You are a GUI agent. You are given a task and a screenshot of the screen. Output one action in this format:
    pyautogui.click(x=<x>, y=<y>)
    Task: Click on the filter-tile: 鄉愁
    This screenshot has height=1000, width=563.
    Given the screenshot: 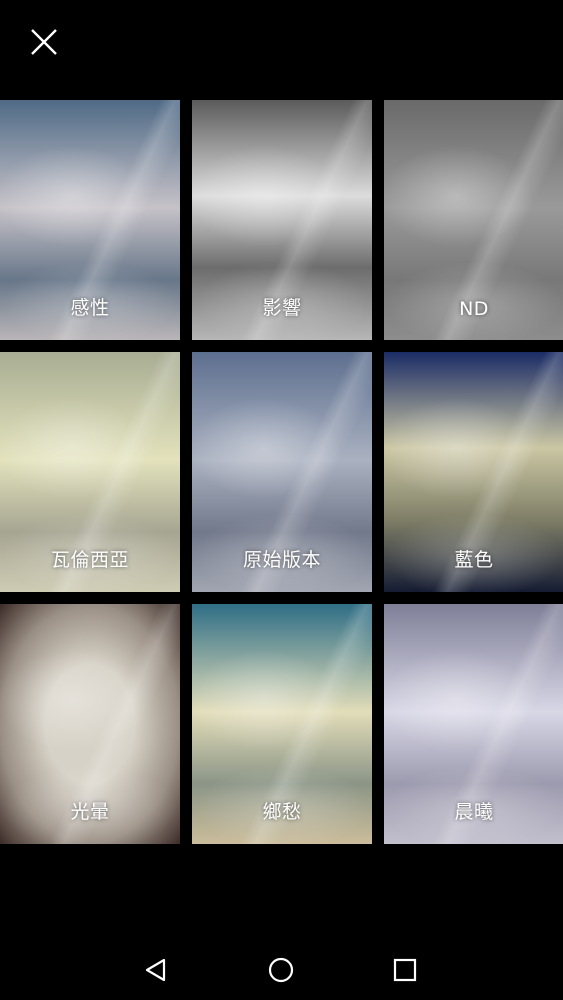 What is the action you would take?
    pyautogui.click(x=282, y=724)
    